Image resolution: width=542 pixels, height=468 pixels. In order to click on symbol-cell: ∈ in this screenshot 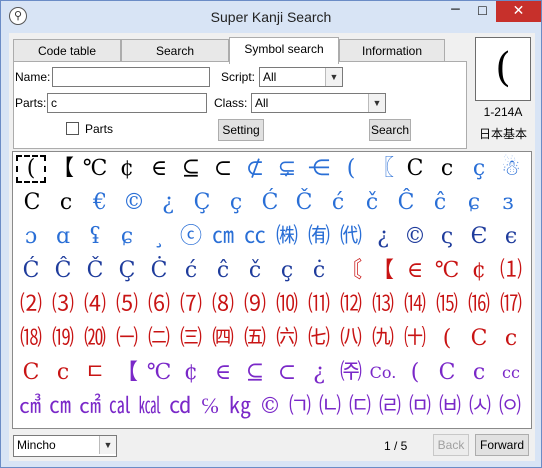, I will do `click(415, 271)`.